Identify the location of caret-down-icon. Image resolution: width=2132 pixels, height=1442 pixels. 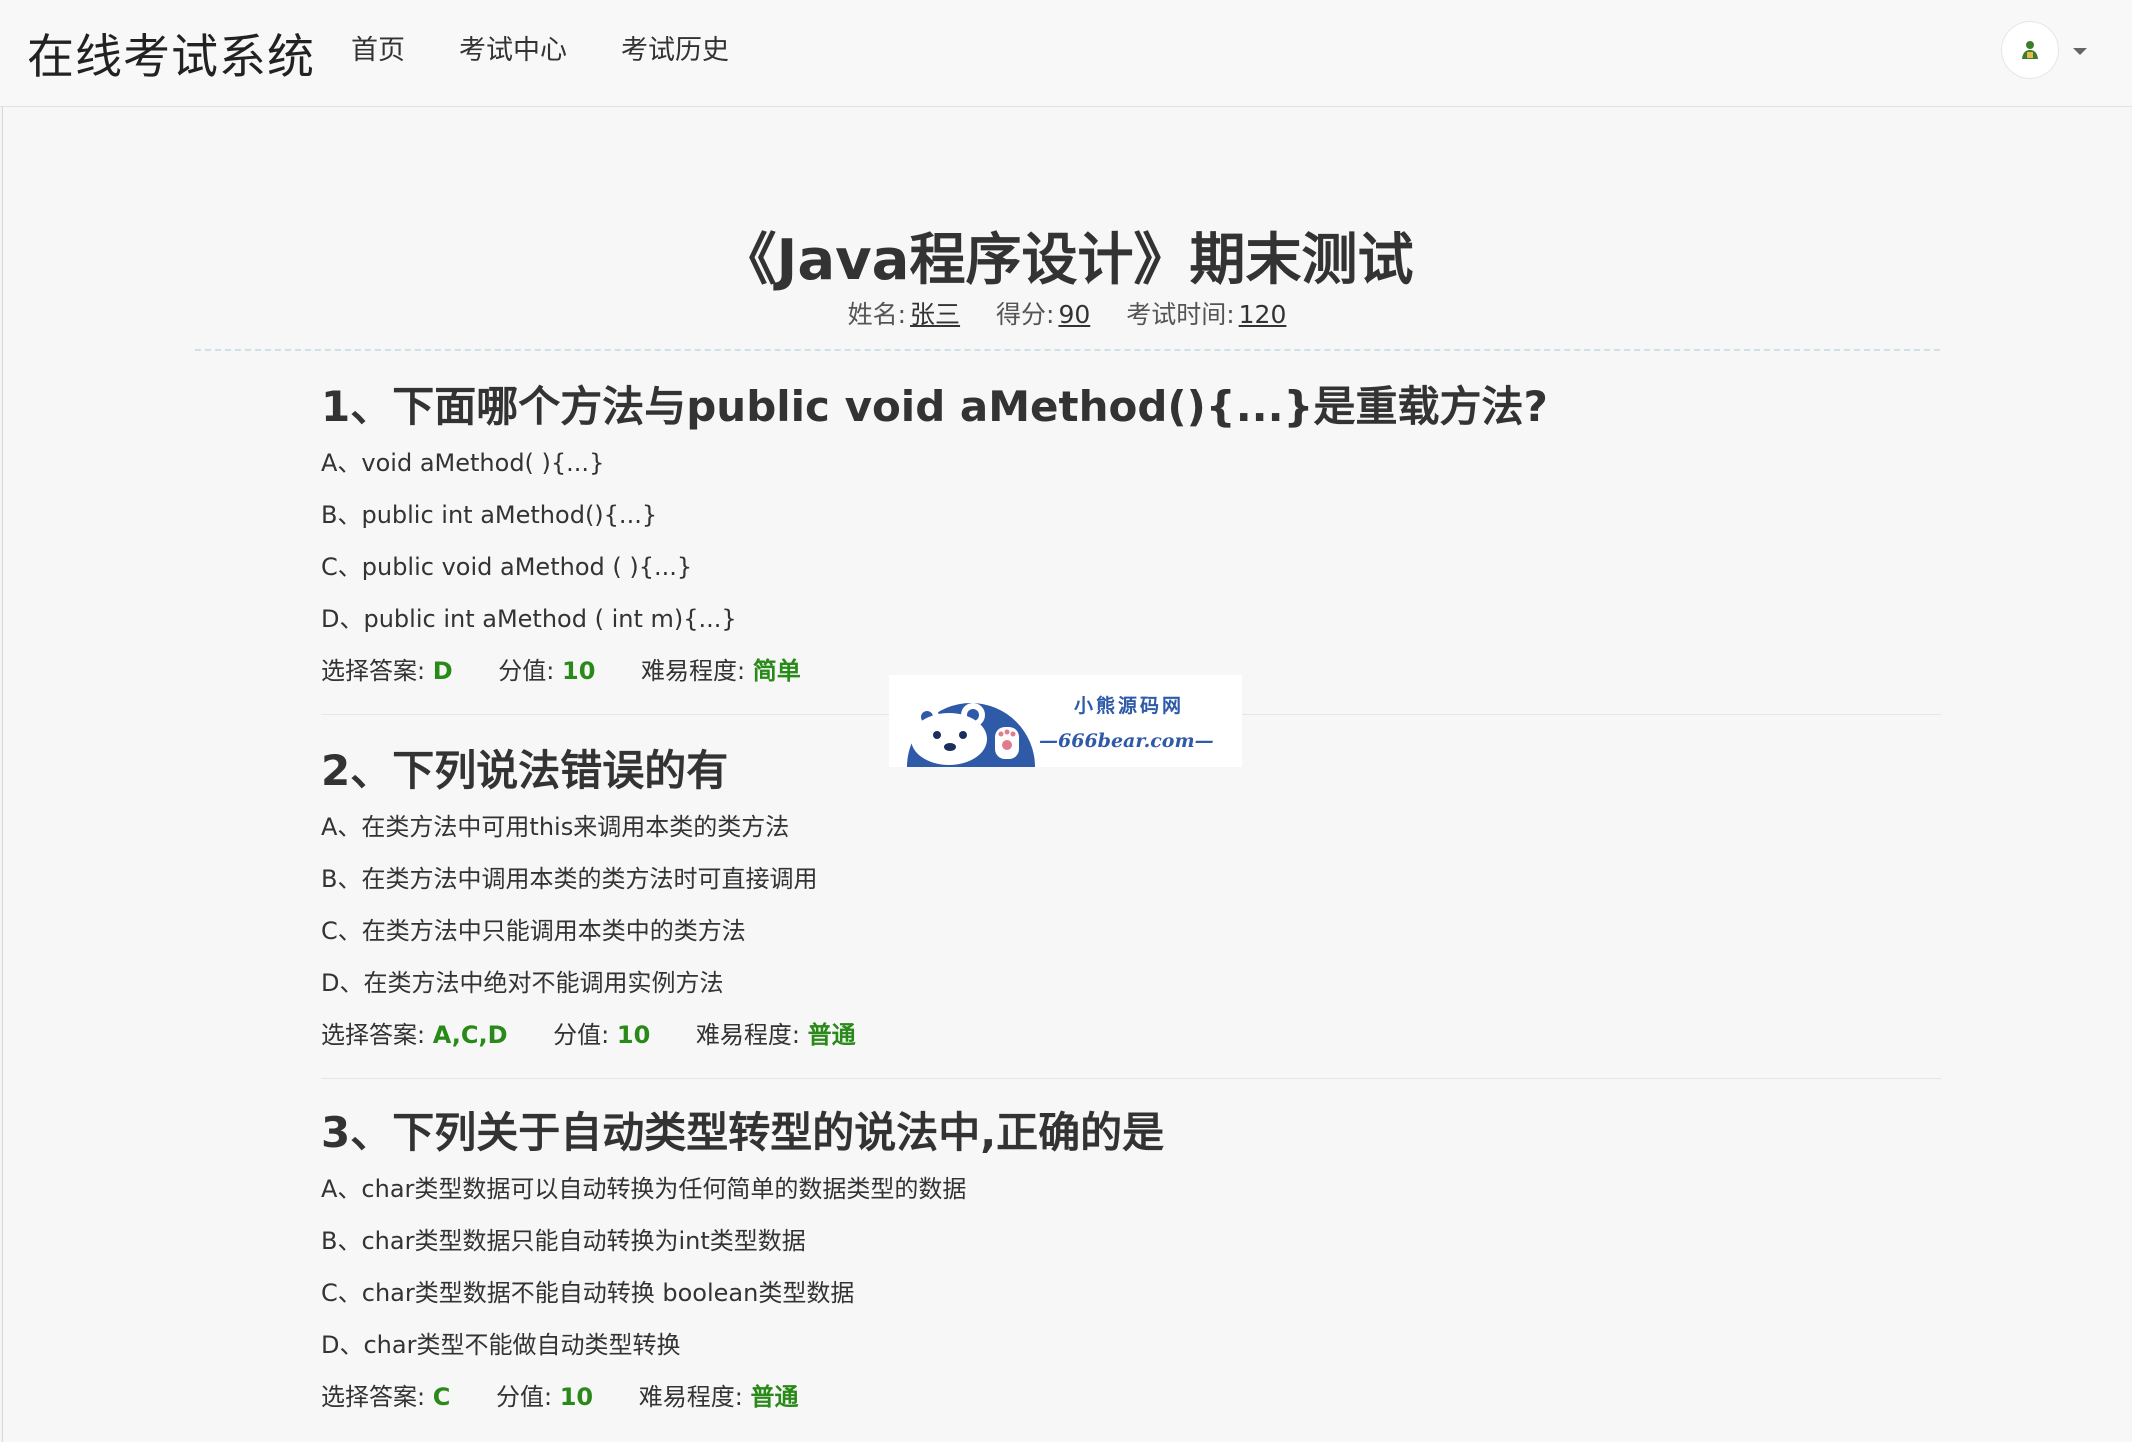
(2080, 51).